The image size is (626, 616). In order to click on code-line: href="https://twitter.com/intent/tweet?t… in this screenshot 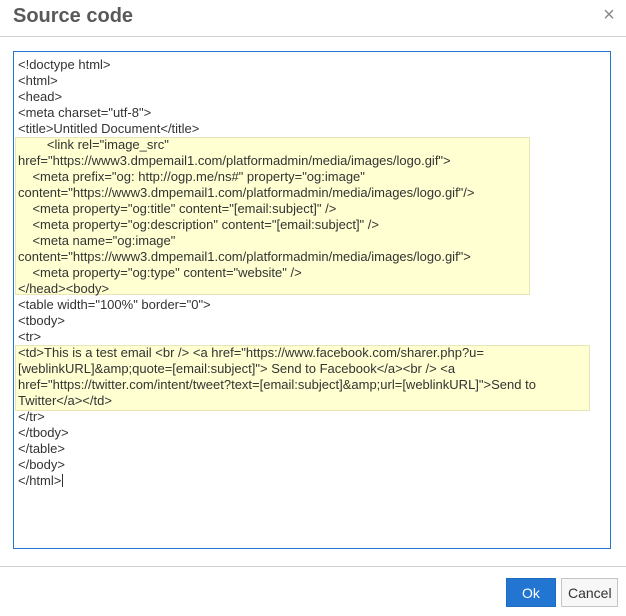, I will do `click(277, 384)`.